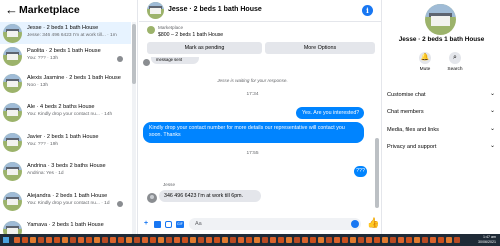 This screenshot has height=246, width=500. I want to click on chat-title: Jesse · 2 beds 1 bath House, so click(215, 9).